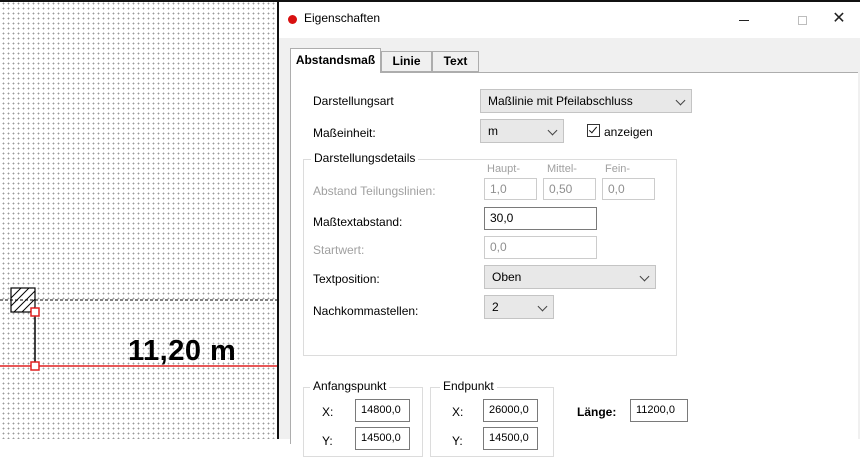 The width and height of the screenshot is (860, 457). What do you see at coordinates (522, 131) in the screenshot?
I see `masseinheit-select: m` at bounding box center [522, 131].